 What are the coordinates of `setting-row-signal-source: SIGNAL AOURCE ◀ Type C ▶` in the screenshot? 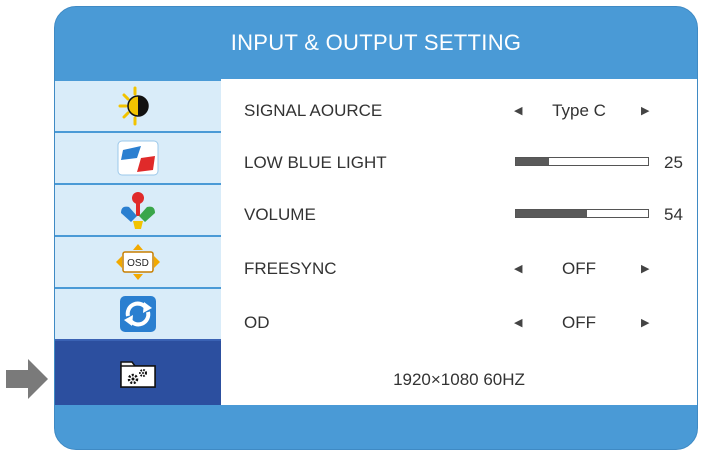 It's located at (459, 111).